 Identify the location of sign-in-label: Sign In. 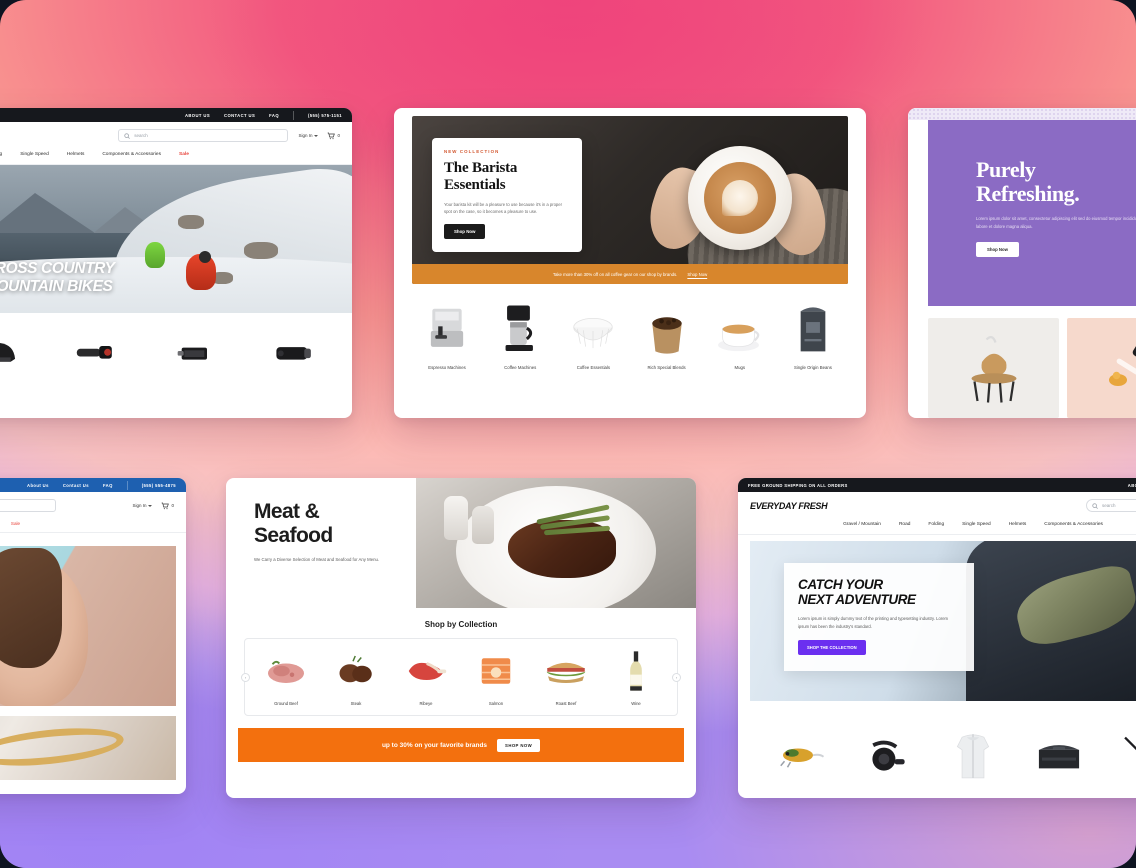
(305, 135).